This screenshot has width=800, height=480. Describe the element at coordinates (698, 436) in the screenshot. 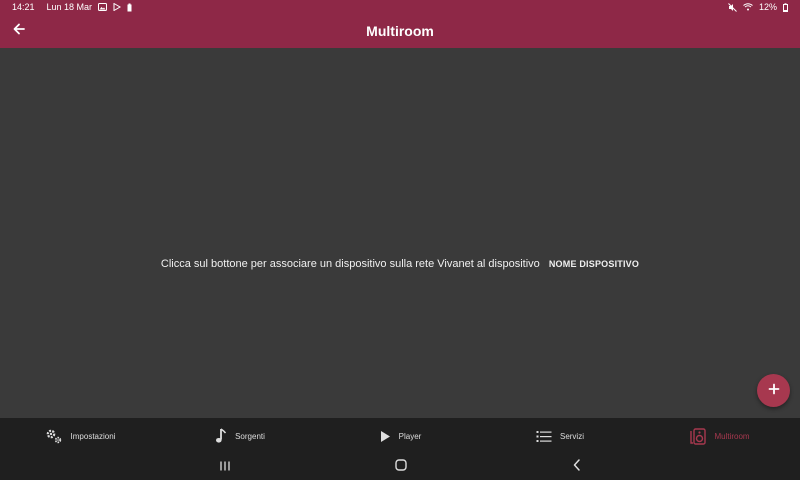

I see `speaker-icon` at that location.